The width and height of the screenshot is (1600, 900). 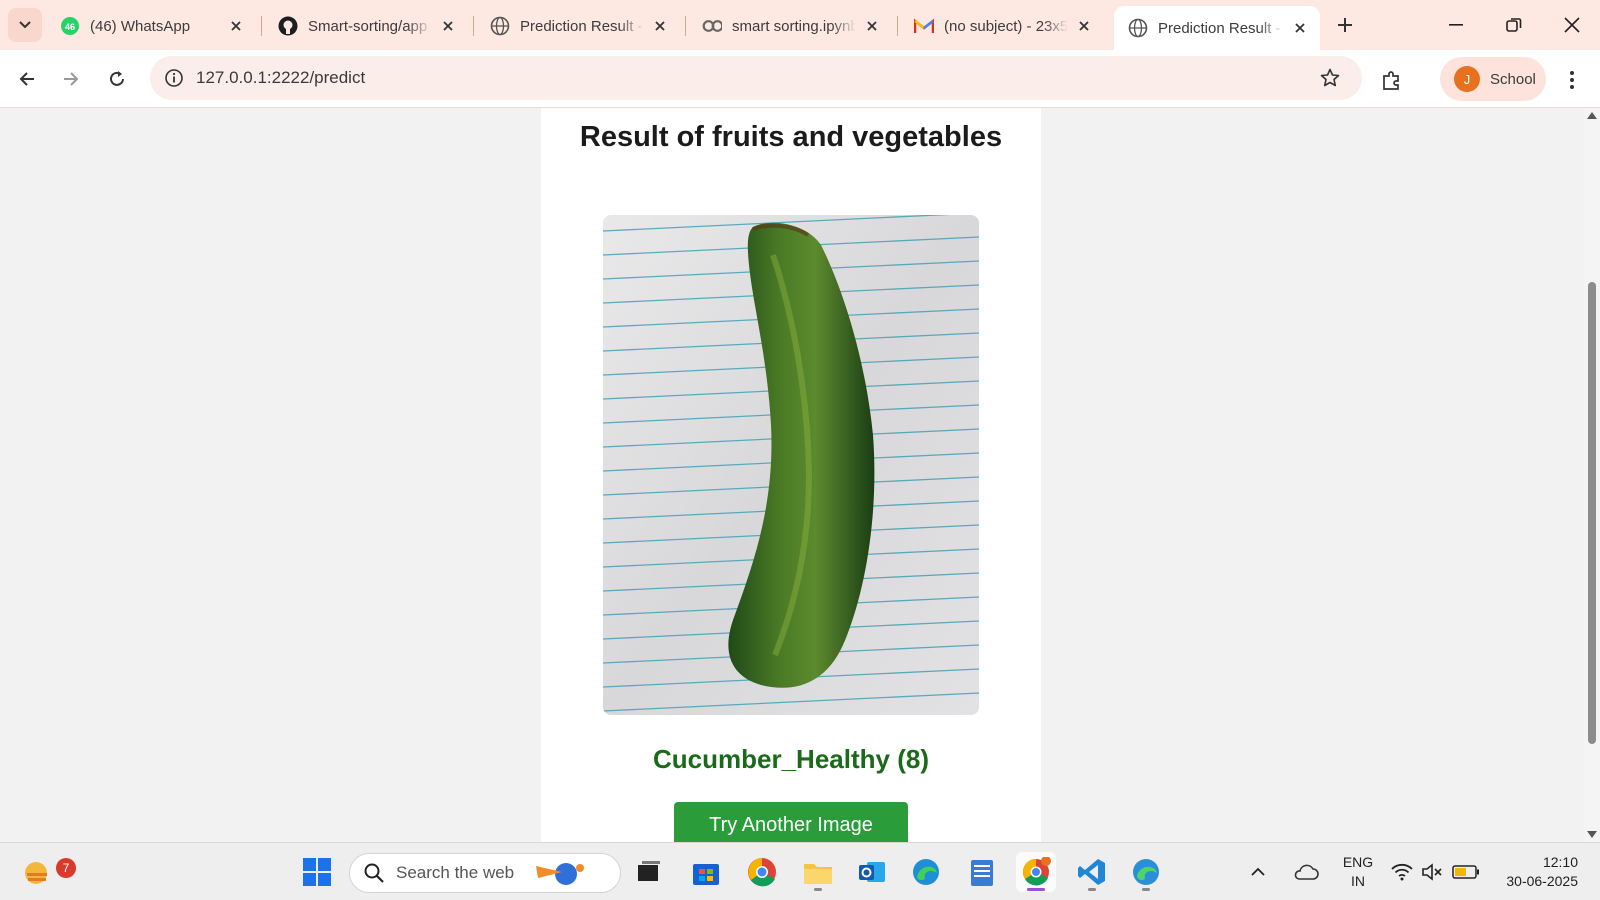 I want to click on battery-button, so click(x=1466, y=872).